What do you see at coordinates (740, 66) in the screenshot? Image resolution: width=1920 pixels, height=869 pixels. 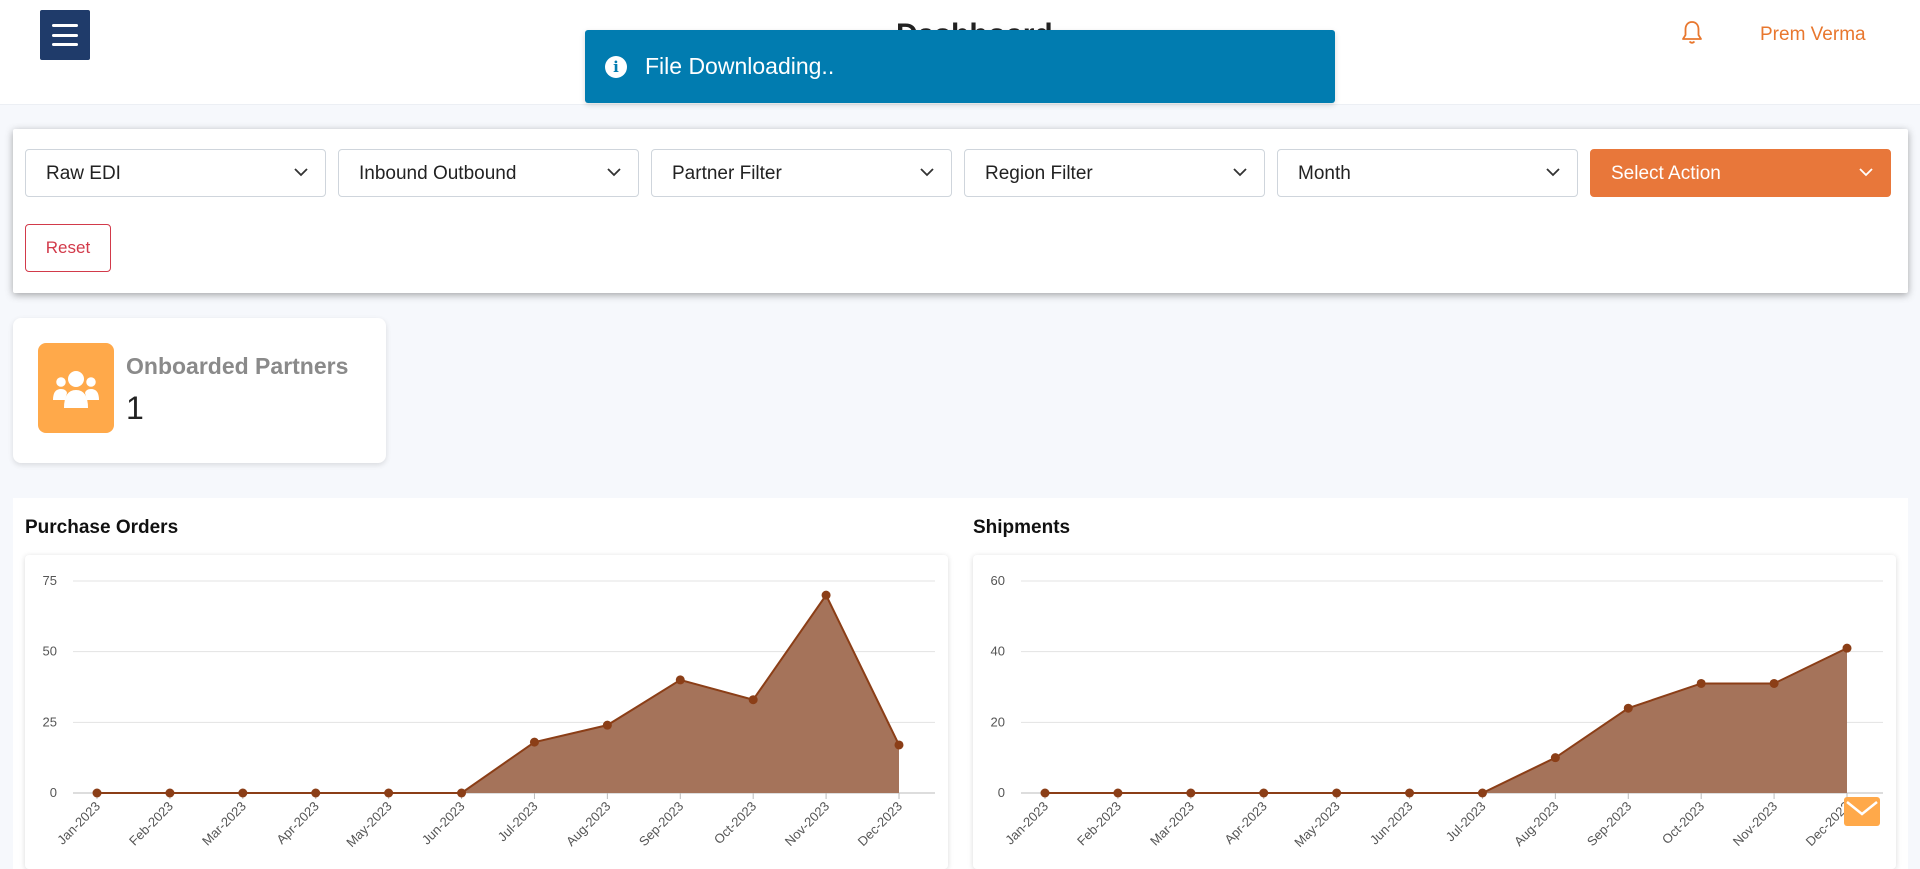 I see `toast-message: File Downloading..` at bounding box center [740, 66].